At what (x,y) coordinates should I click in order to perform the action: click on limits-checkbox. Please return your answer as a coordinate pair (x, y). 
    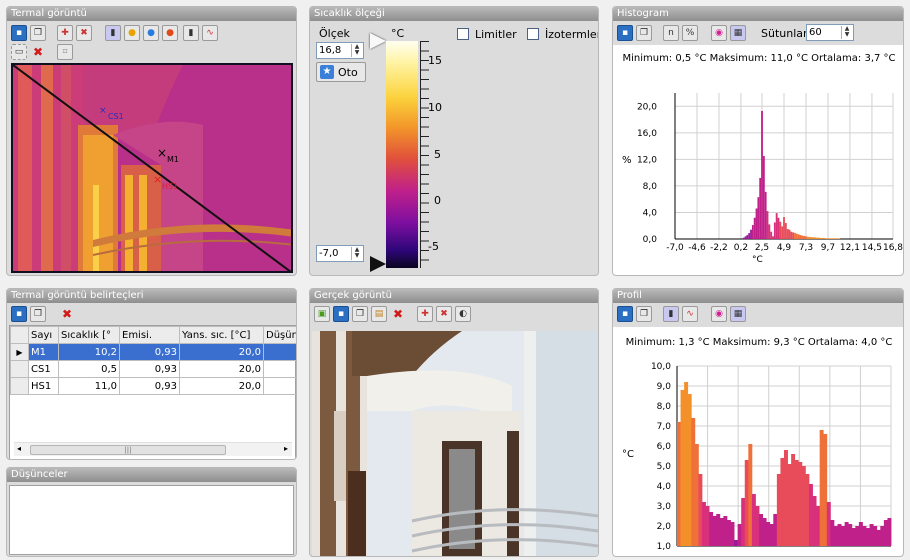
    Looking at the image, I should click on (463, 34).